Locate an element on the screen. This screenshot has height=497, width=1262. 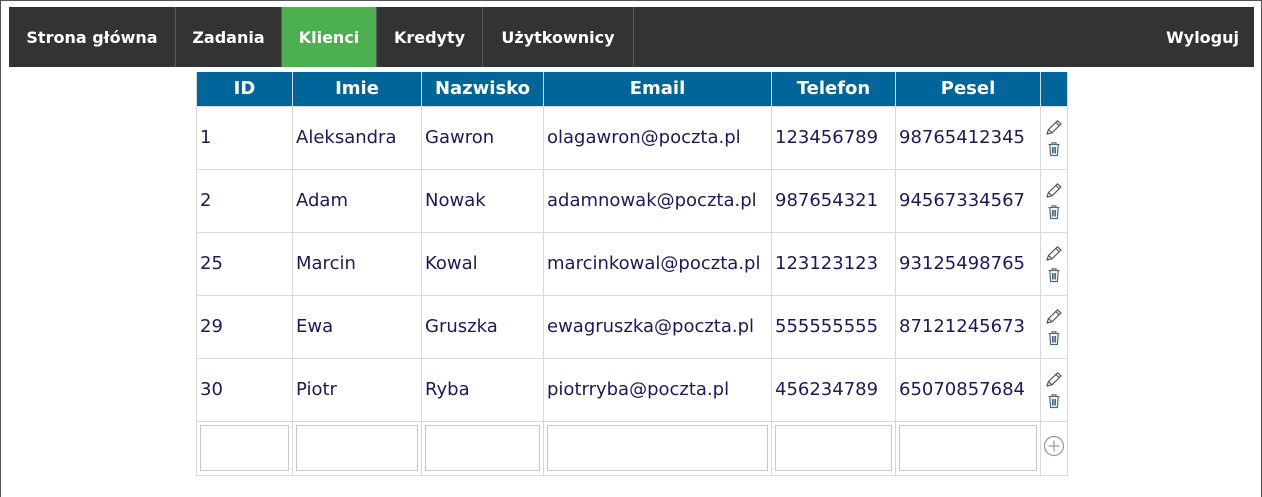
header-imie: Imie is located at coordinates (357, 89).